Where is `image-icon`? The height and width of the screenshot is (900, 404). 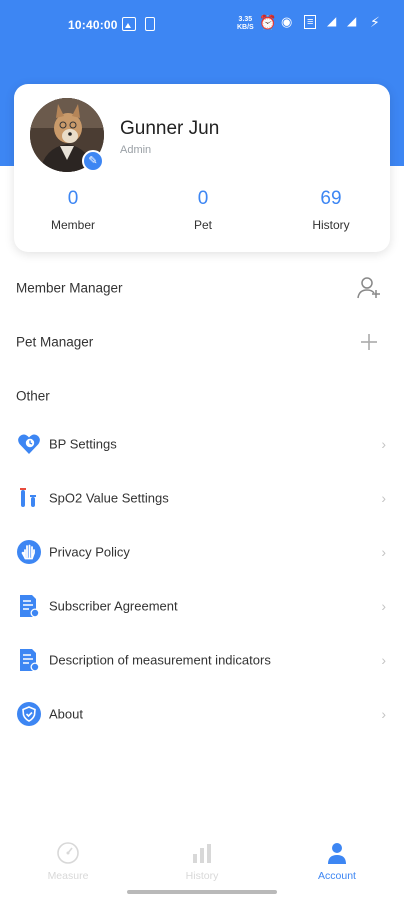
image-icon is located at coordinates (129, 24).